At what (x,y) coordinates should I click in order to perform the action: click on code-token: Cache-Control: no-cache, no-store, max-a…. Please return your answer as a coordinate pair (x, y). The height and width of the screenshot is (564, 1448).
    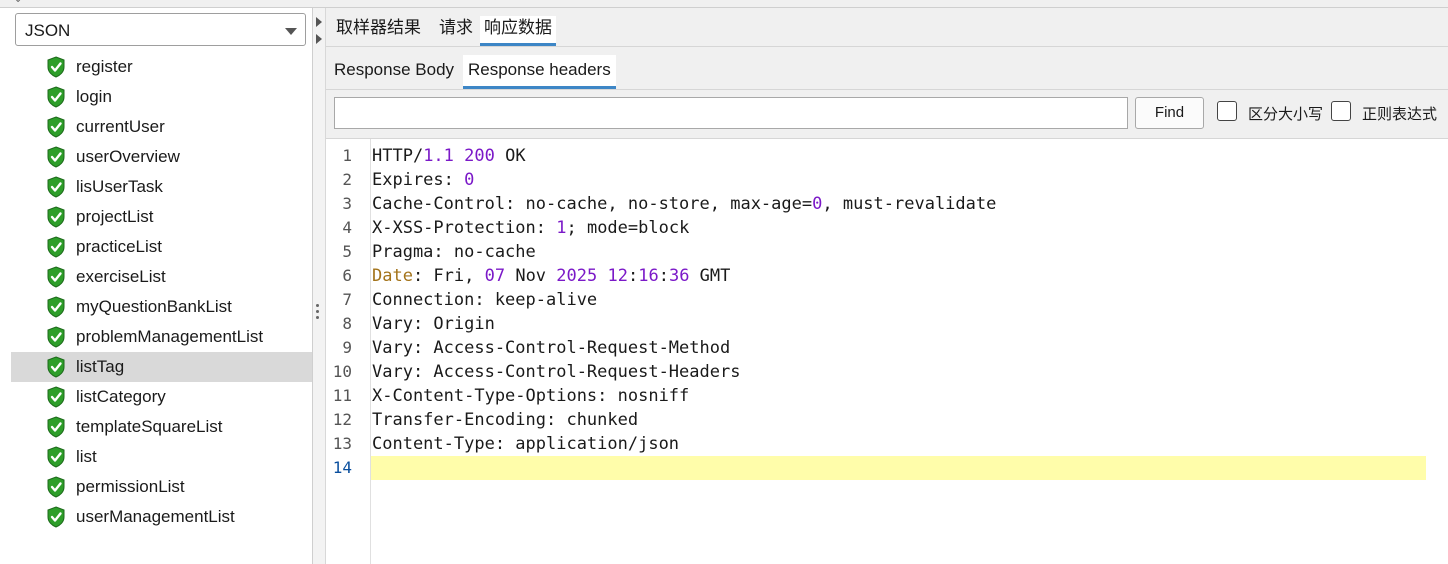
    Looking at the image, I should click on (592, 204).